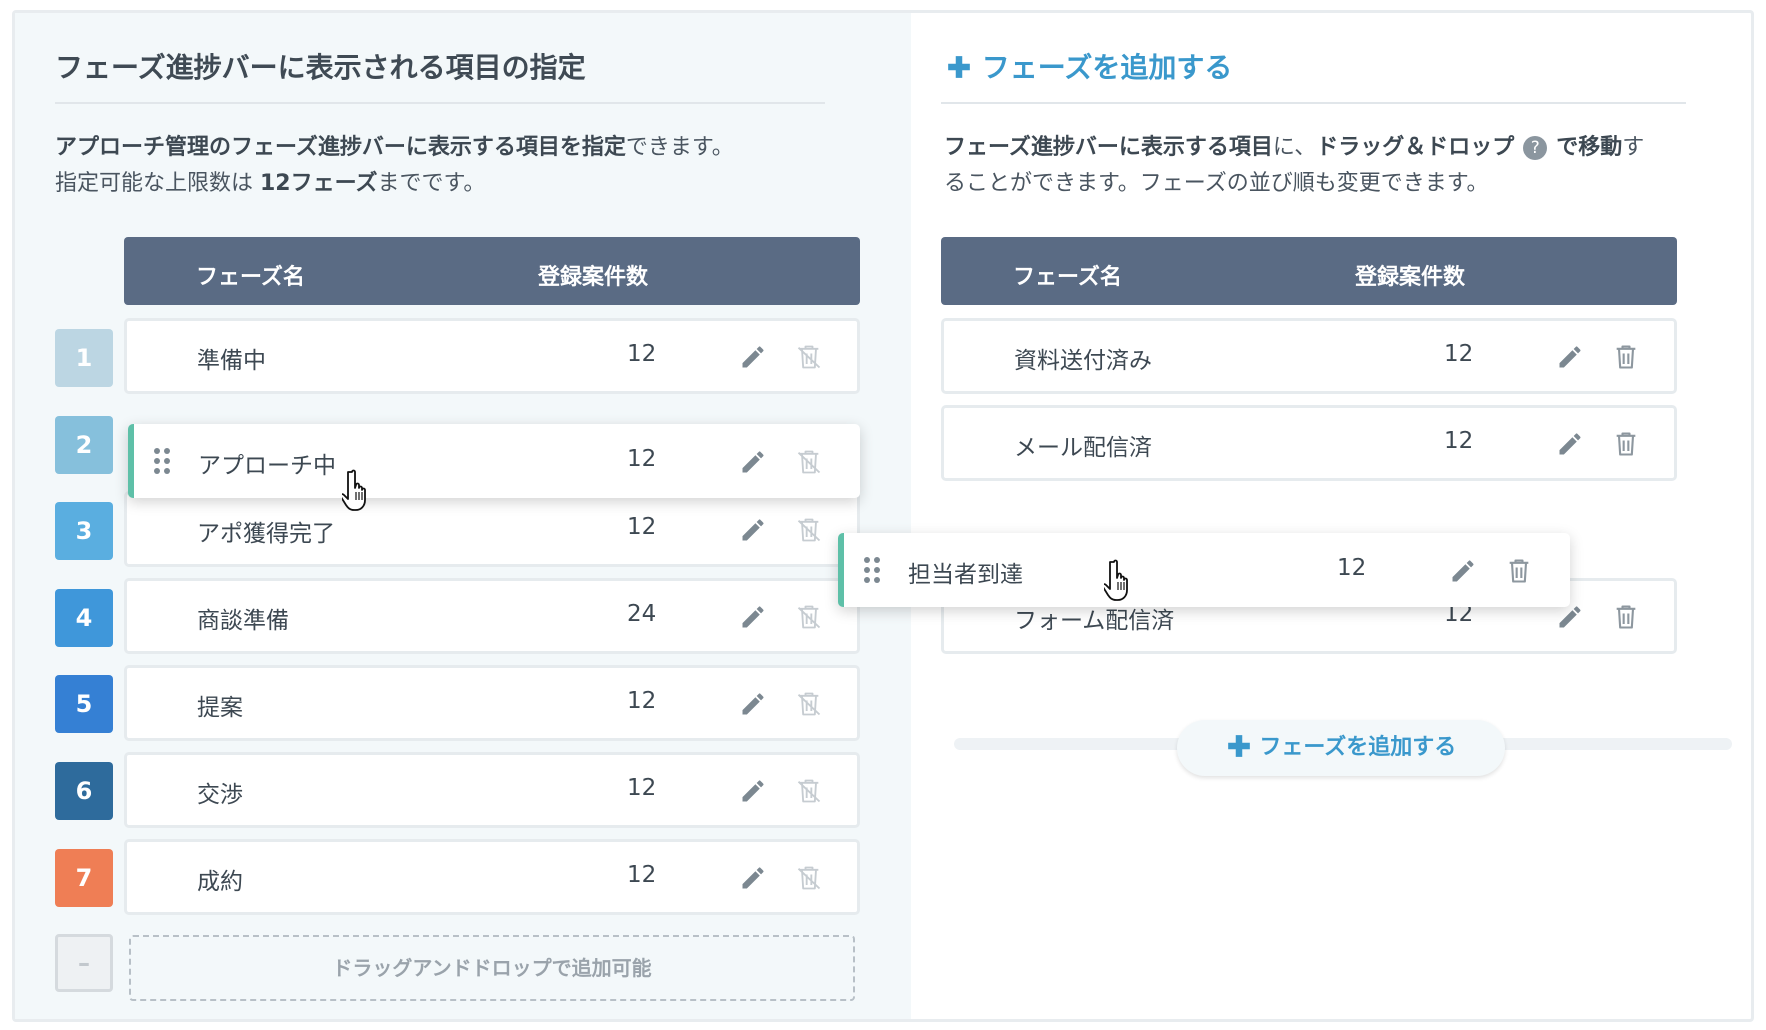  What do you see at coordinates (492, 356) in the screenshot?
I see `phase-row: 準備中 12` at bounding box center [492, 356].